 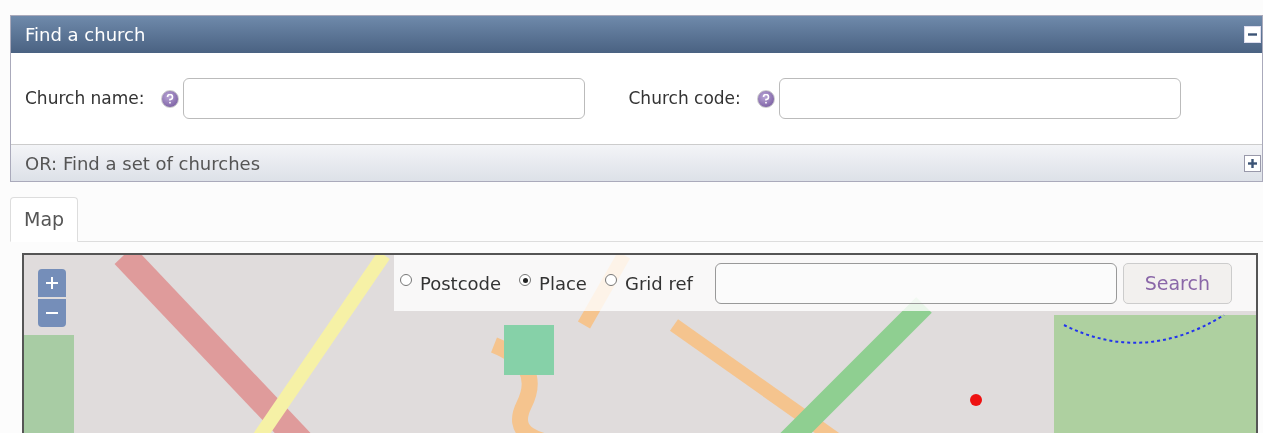 I want to click on plus-icon, so click(x=52, y=283).